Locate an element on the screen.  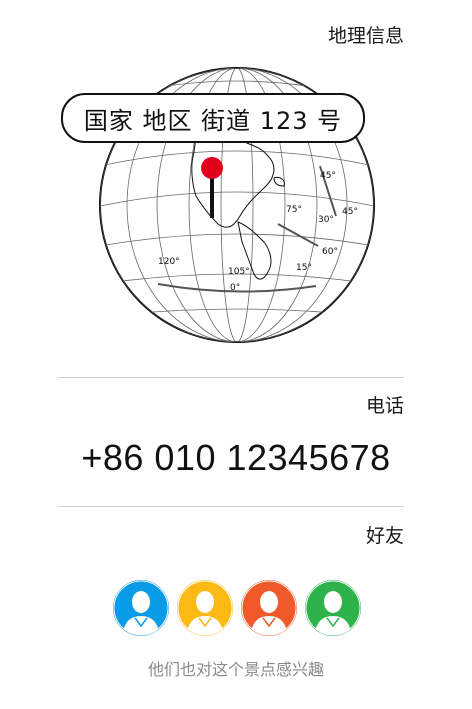
globe-label: 105° is located at coordinates (239, 272).